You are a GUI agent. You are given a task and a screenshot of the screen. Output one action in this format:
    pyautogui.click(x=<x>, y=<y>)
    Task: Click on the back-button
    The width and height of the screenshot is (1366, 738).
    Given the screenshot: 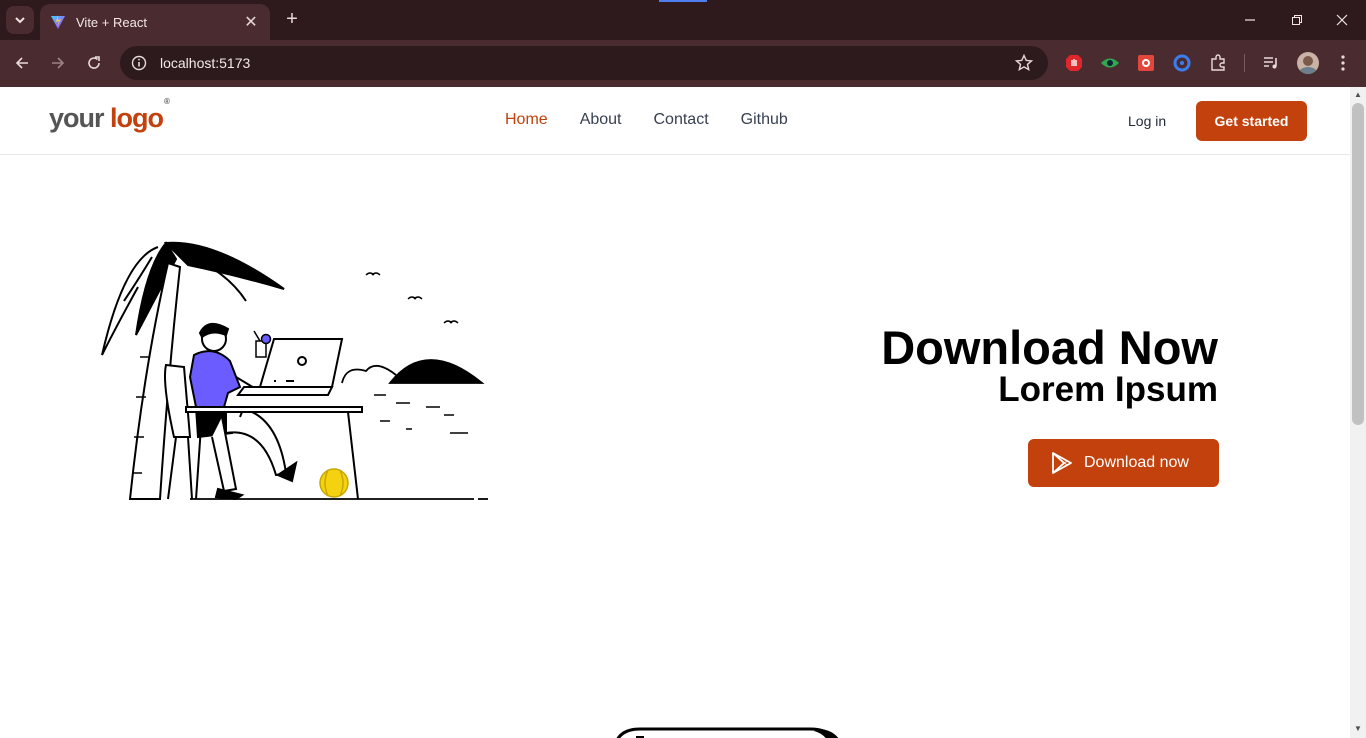 What is the action you would take?
    pyautogui.click(x=22, y=63)
    